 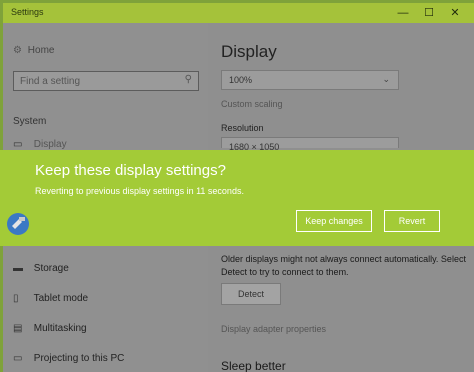 I want to click on title-bar: Settings — ☐ ✕, so click(x=238, y=13).